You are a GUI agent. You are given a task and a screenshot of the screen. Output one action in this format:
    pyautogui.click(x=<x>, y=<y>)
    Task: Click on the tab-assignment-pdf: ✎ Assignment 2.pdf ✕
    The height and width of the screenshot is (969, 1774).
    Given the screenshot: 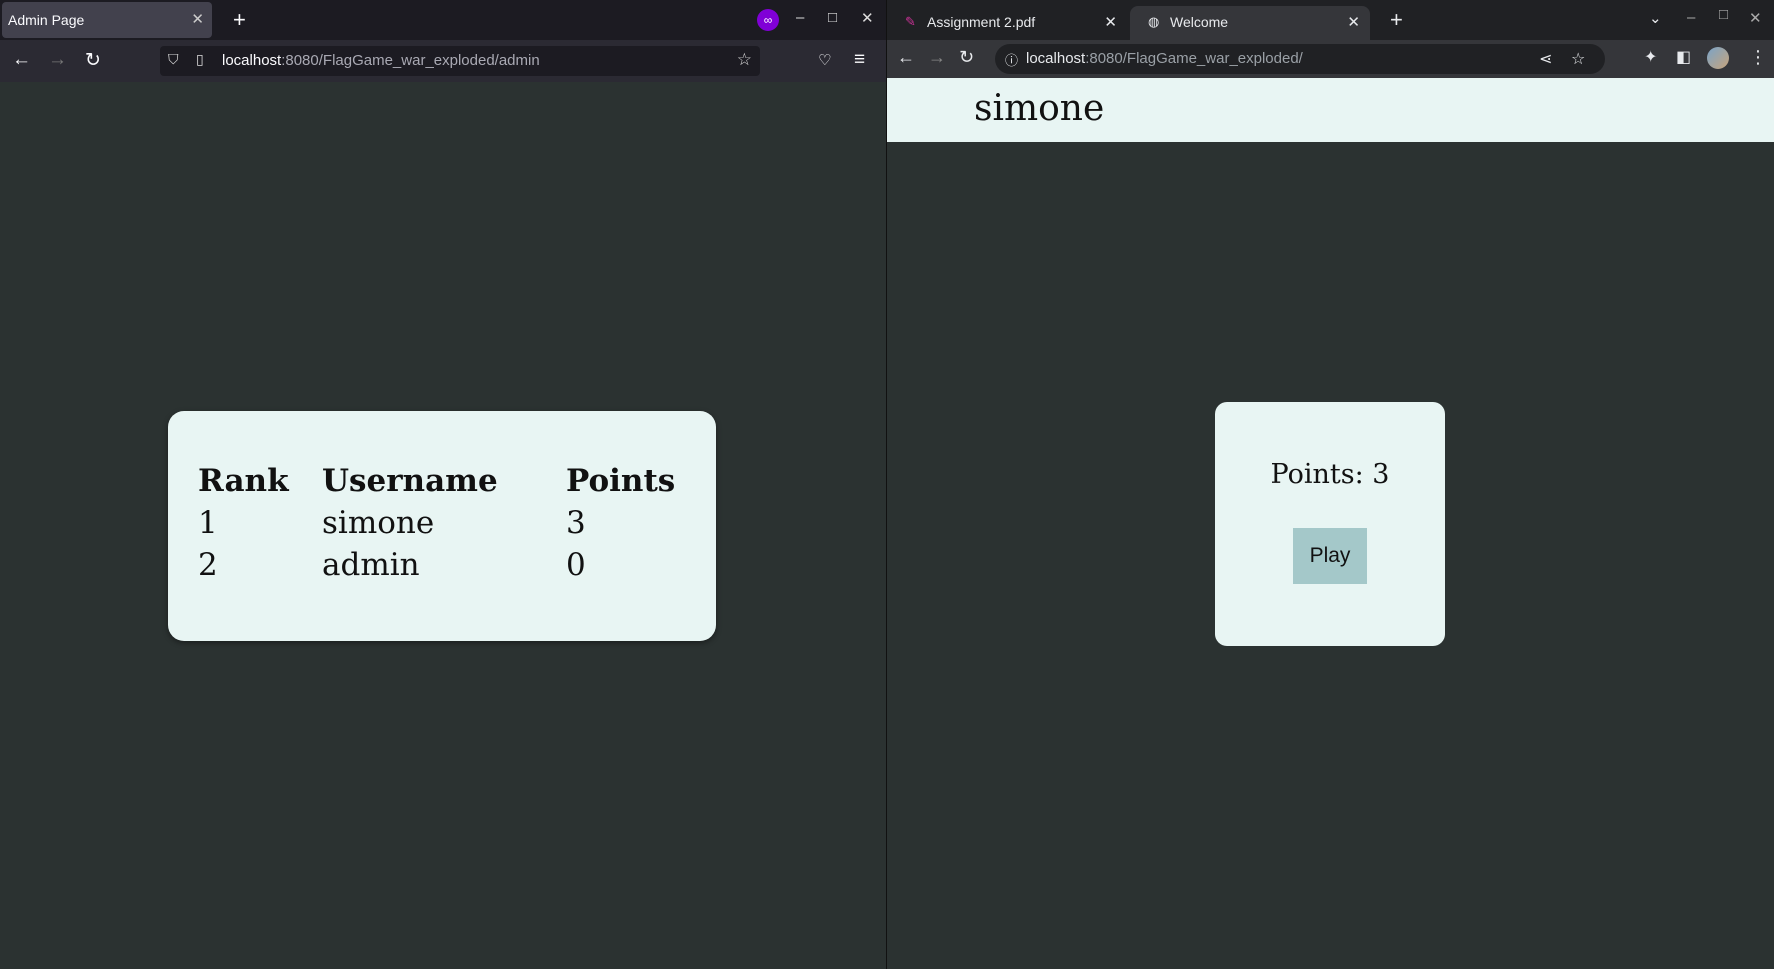 What is the action you would take?
    pyautogui.click(x=1007, y=23)
    